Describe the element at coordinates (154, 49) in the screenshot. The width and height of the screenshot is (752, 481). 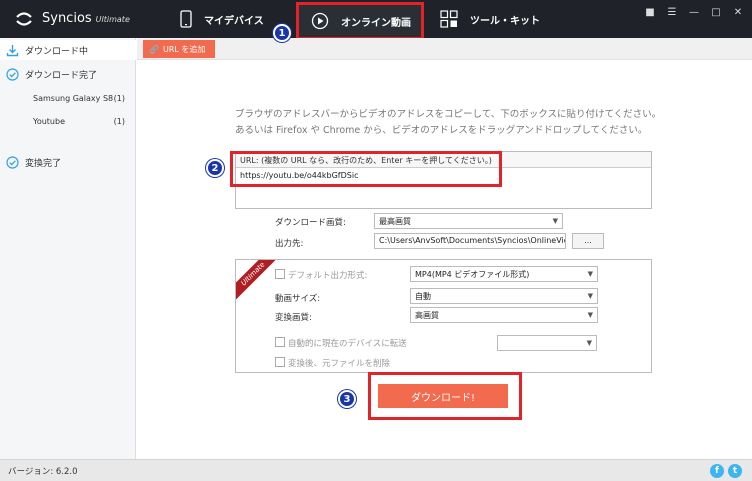
I see `link-icon: 🔗` at that location.